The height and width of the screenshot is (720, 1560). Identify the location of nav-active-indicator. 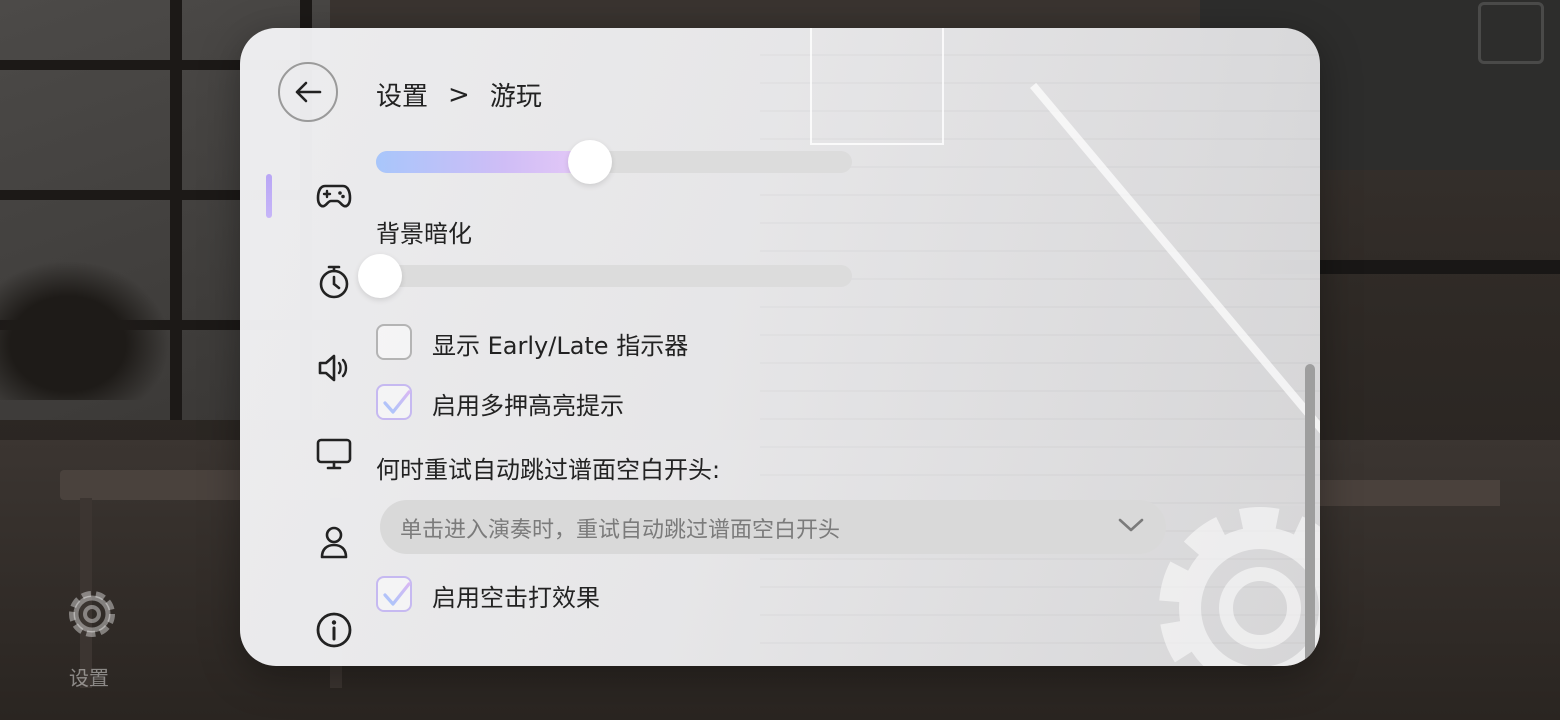
(269, 196).